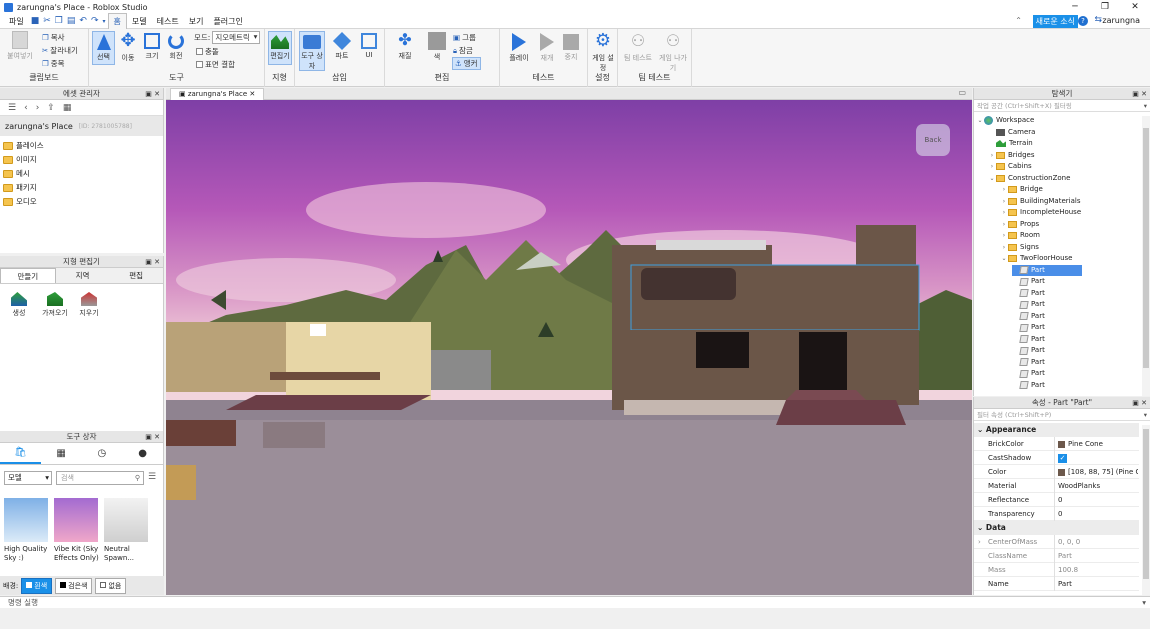 The image size is (1150, 629). Describe the element at coordinates (12, 108) in the screenshot. I see `menu-icon: ☰` at that location.